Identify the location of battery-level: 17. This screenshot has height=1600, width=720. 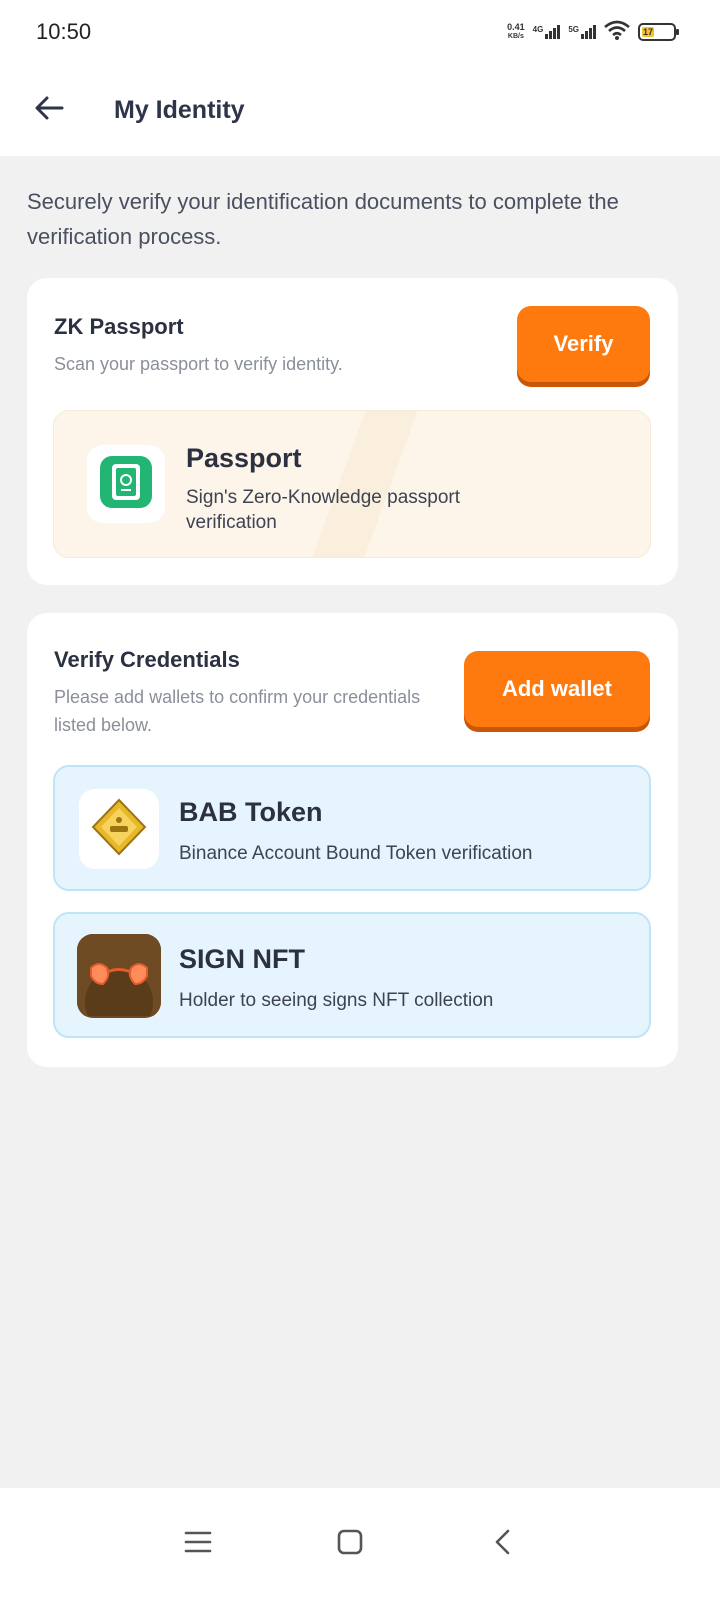
(648, 32).